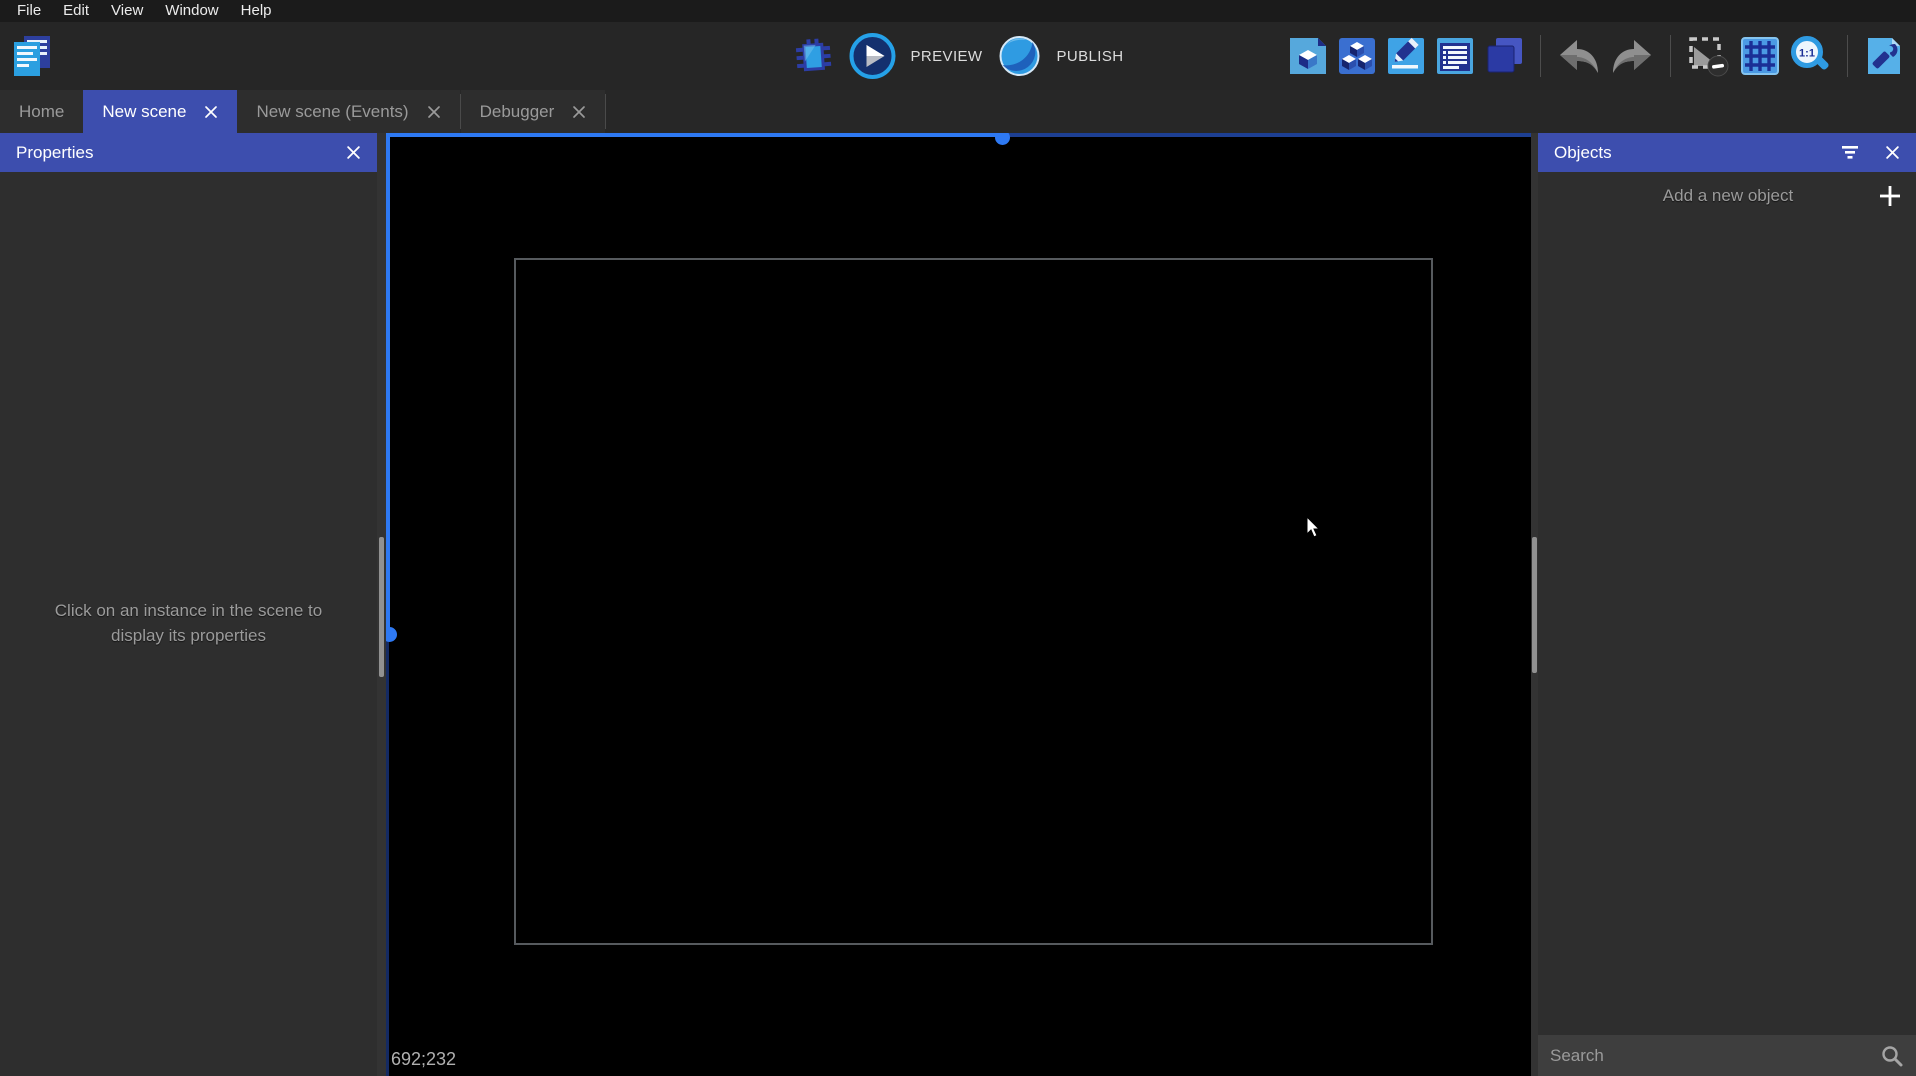 Image resolution: width=1916 pixels, height=1076 pixels. I want to click on add-object-button, so click(1890, 196).